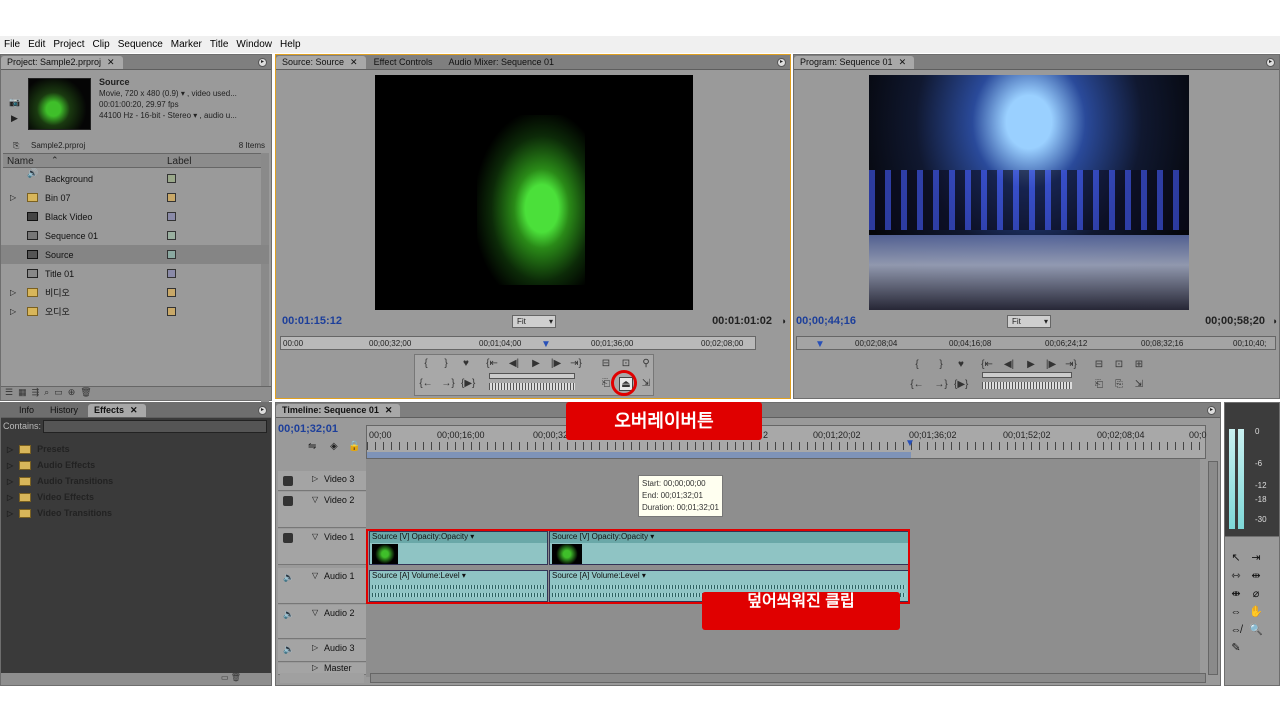 This screenshot has height=720, width=1280. What do you see at coordinates (25, 392) in the screenshot?
I see `icon-view-icon: ▦` at bounding box center [25, 392].